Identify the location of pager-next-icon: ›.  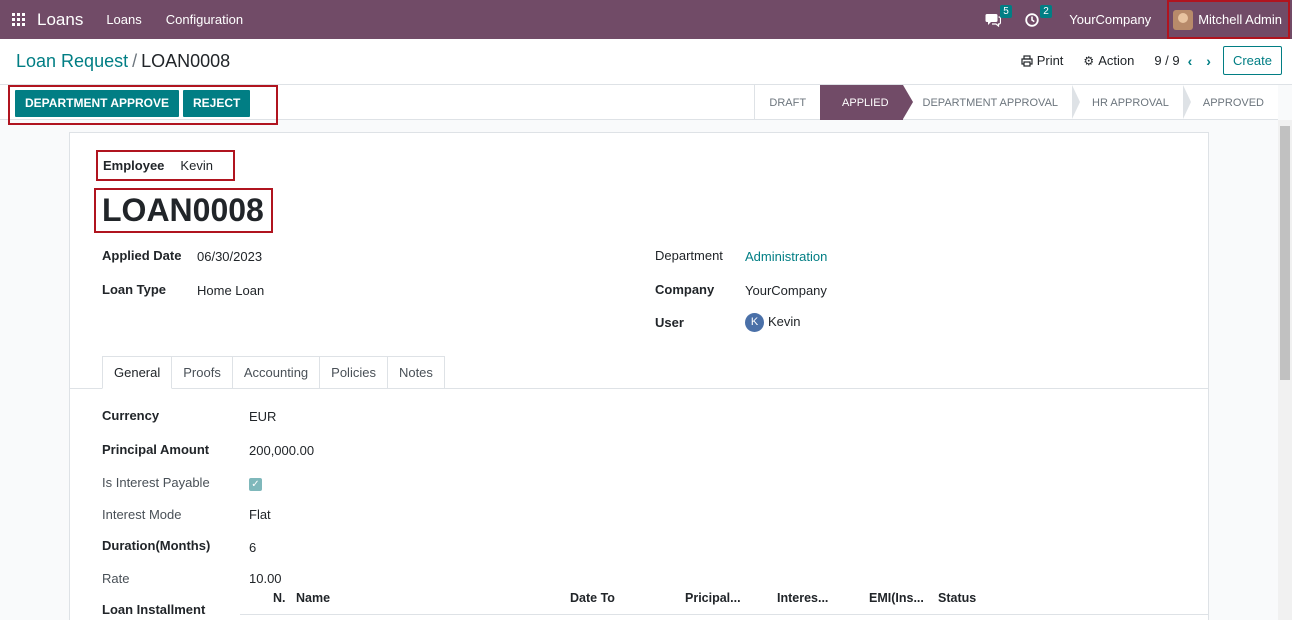
(1208, 61).